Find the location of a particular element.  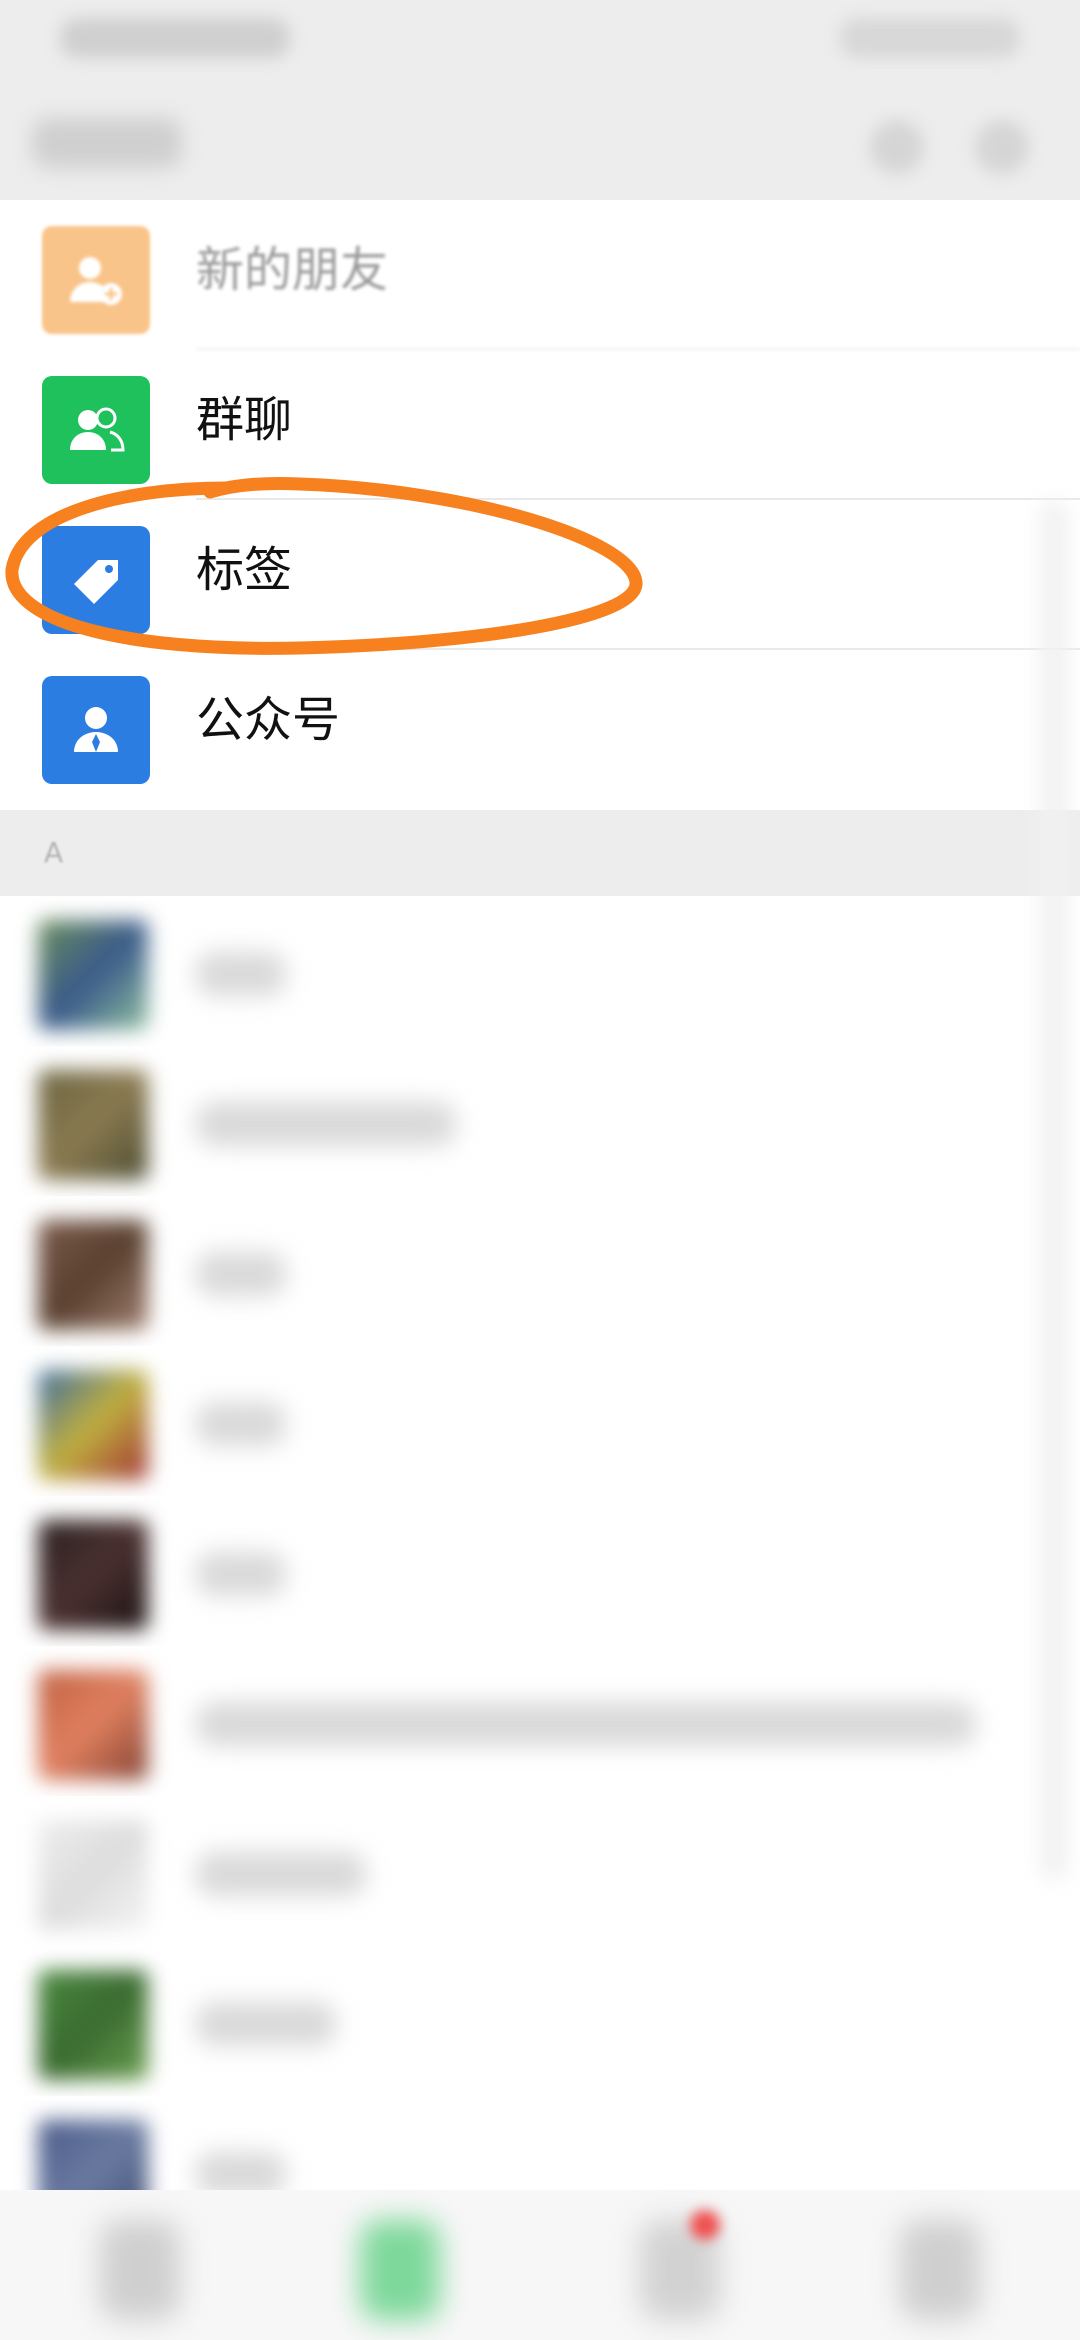

official-accounts-label: 公众号 is located at coordinates (268, 720).